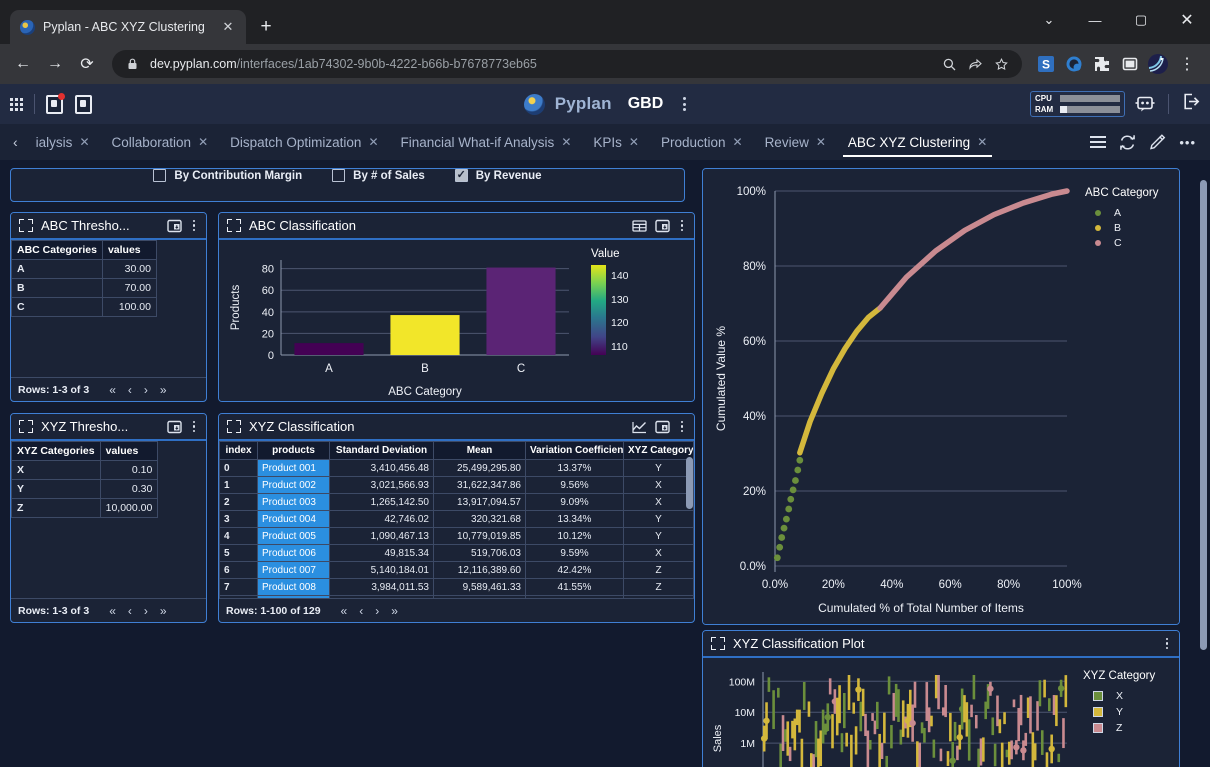 The width and height of the screenshot is (1210, 767). Describe the element at coordinates (129, 508) in the screenshot. I see `value-cell: 10,000.00` at that location.